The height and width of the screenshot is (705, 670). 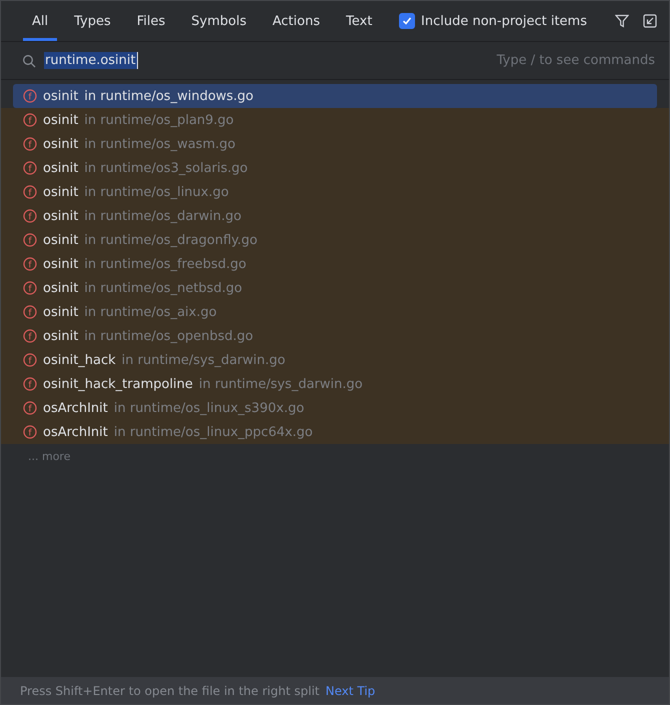 I want to click on result-item: f osinit_hack_trampoline in runtime/sys_darwin.go, so click(x=335, y=384).